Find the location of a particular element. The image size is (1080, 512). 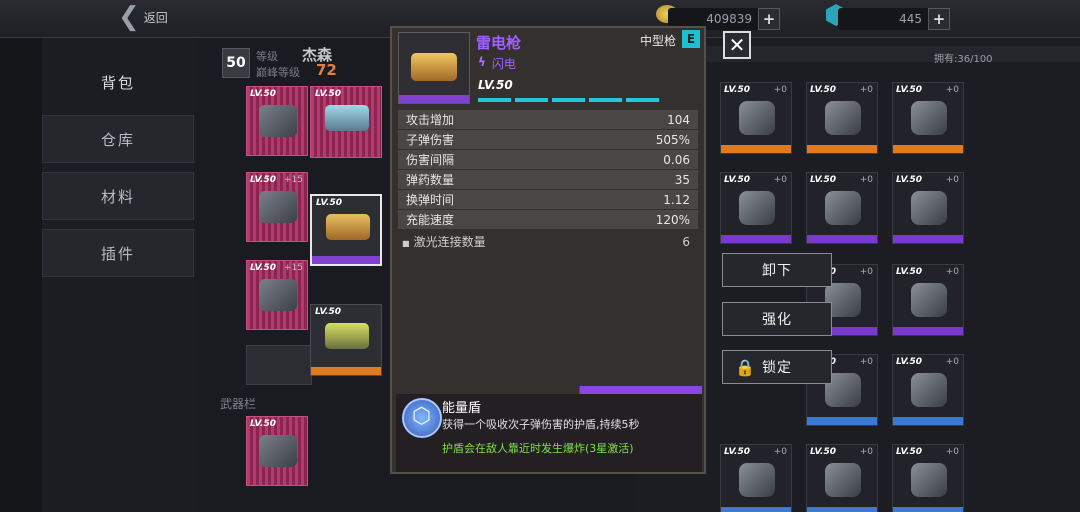

upgrade-button: 强化 is located at coordinates (777, 319).